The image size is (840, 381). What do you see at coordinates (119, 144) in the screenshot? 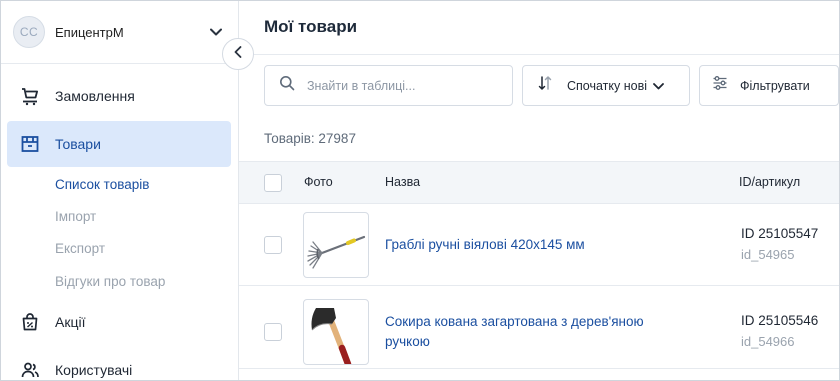
I see `sidebar-item-products: Товари` at bounding box center [119, 144].